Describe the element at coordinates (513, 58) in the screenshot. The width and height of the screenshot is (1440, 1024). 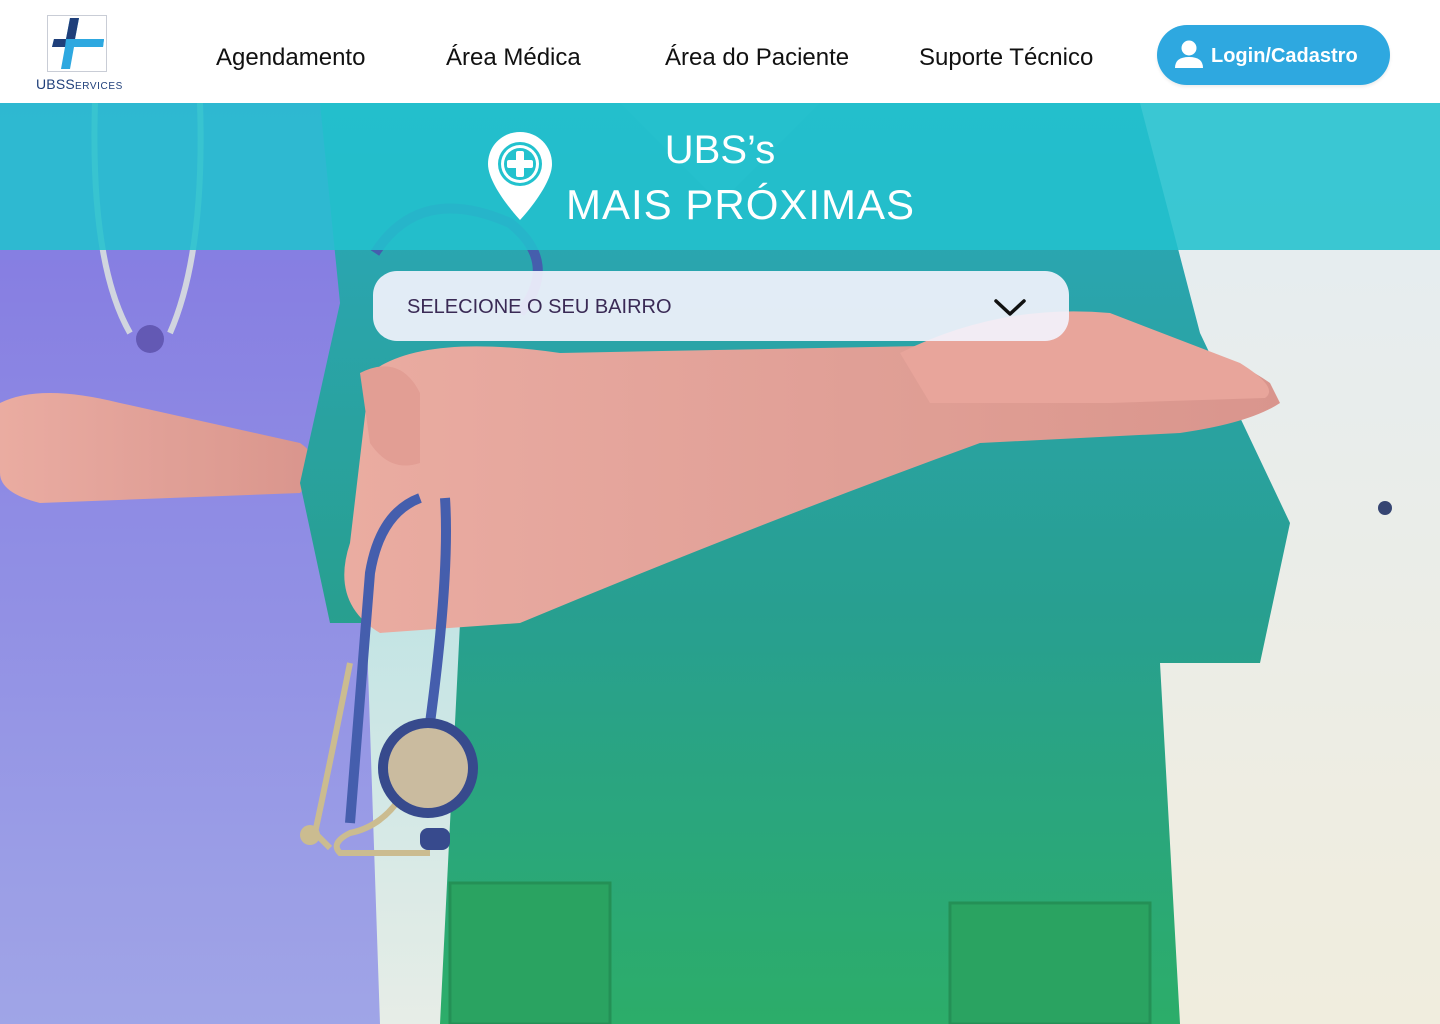
I see `nav-area-medica: Área Médica` at that location.